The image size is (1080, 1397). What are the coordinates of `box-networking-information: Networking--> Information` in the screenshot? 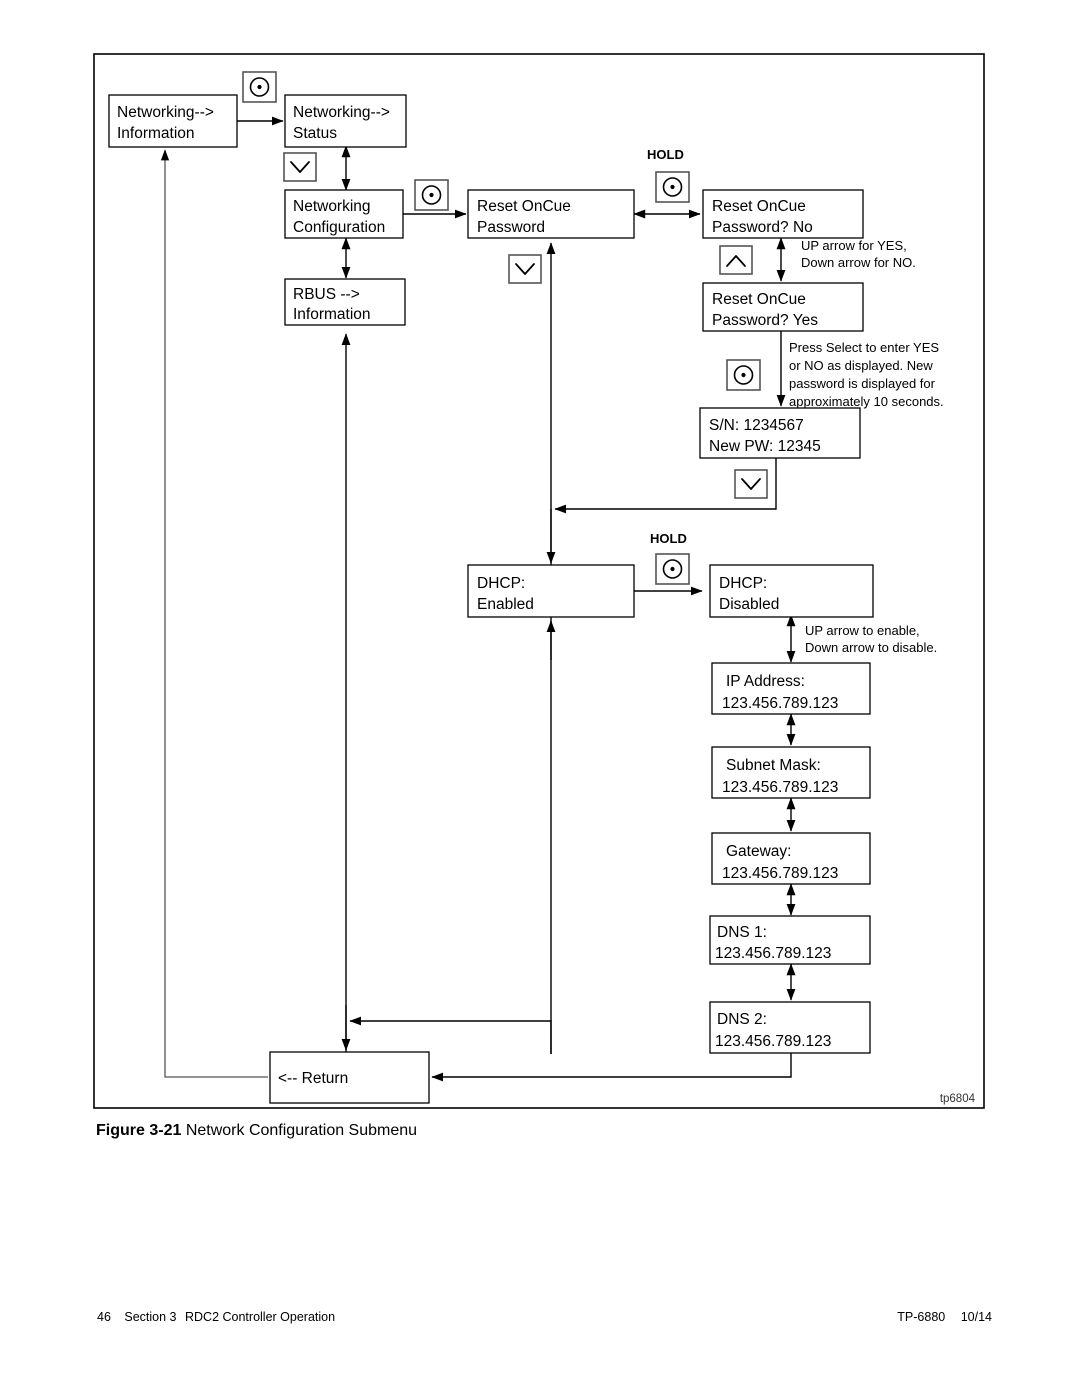 It's located at (173, 121).